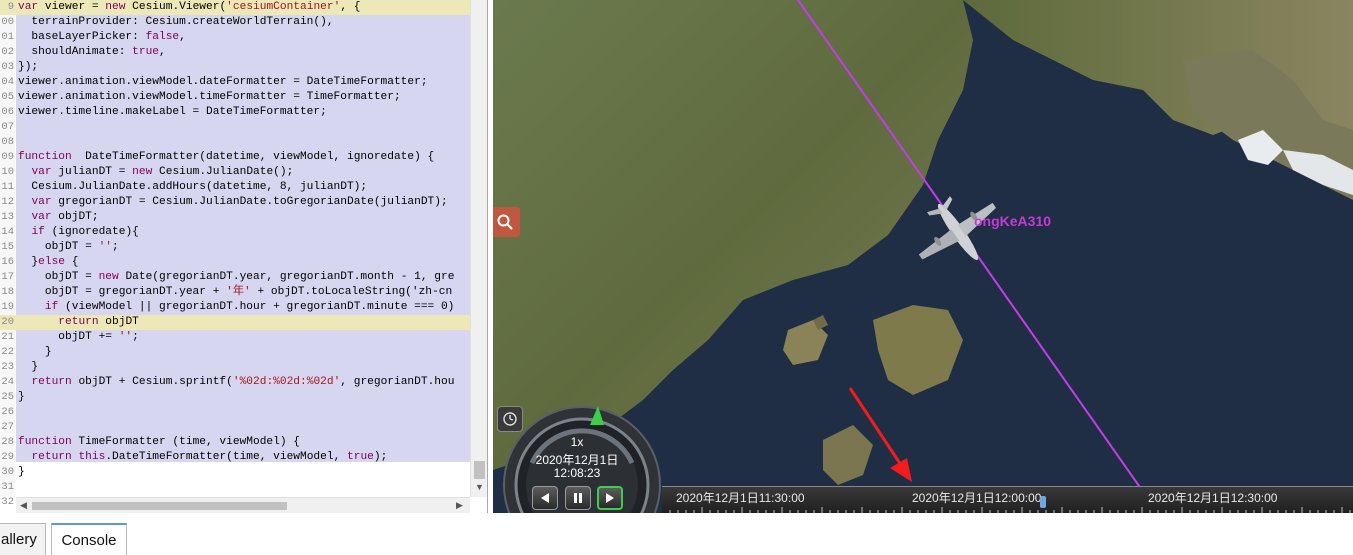  I want to click on timeline-label: 2020年12月1日12:30:00, so click(1213, 498).